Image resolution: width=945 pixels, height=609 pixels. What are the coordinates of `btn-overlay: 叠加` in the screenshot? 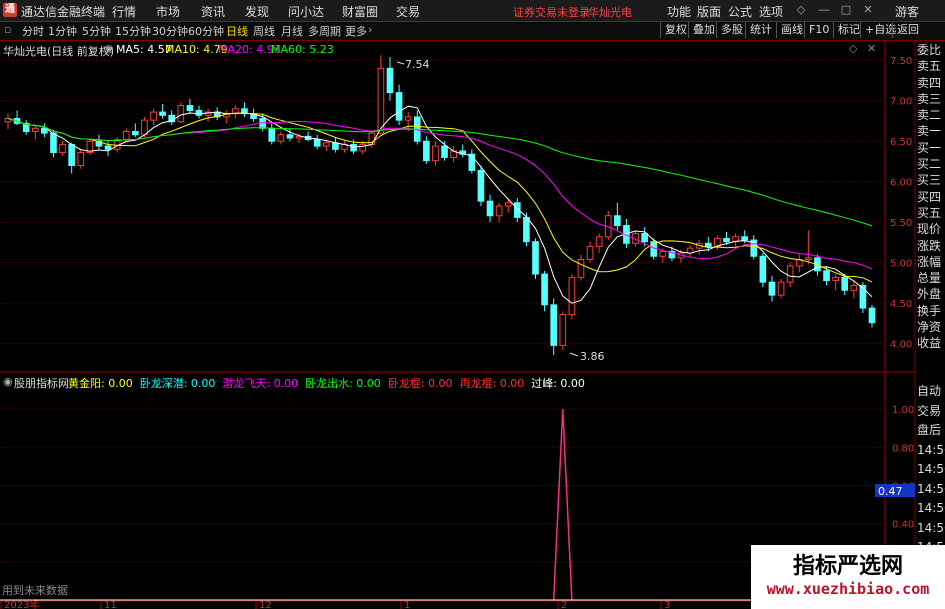 It's located at (703, 30).